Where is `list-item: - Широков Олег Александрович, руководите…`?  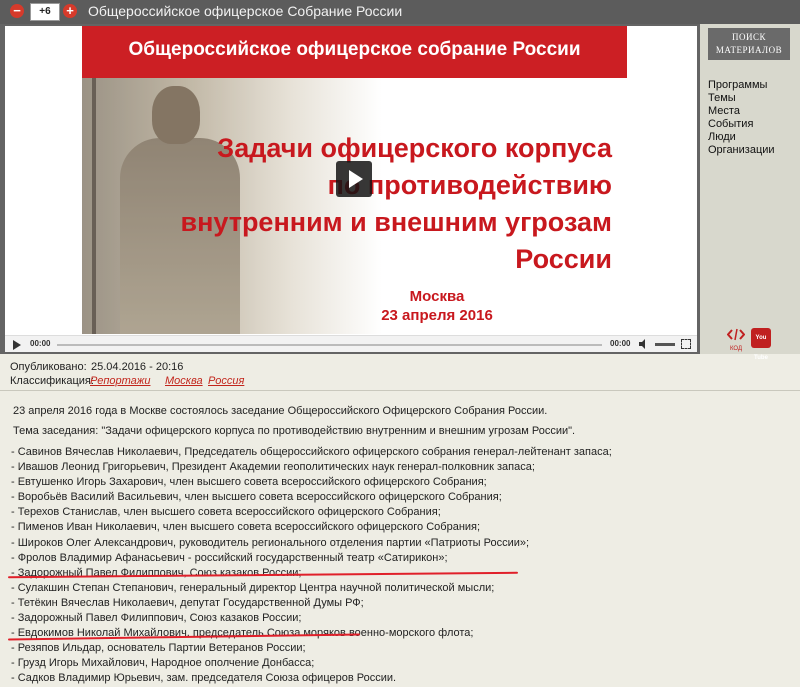
list-item: - Широков Олег Александрович, руководите… is located at coordinates (270, 542).